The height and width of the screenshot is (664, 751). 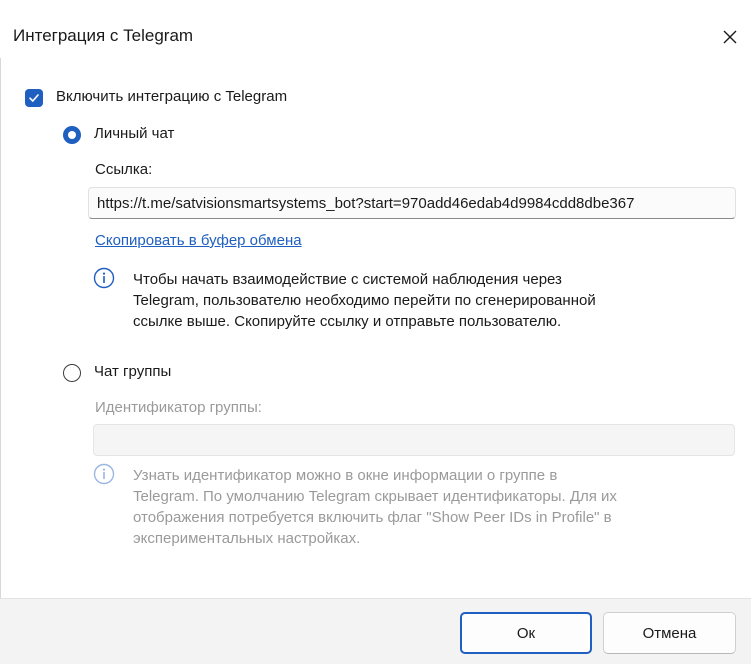 I want to click on personal-chat-radio, so click(x=72, y=135).